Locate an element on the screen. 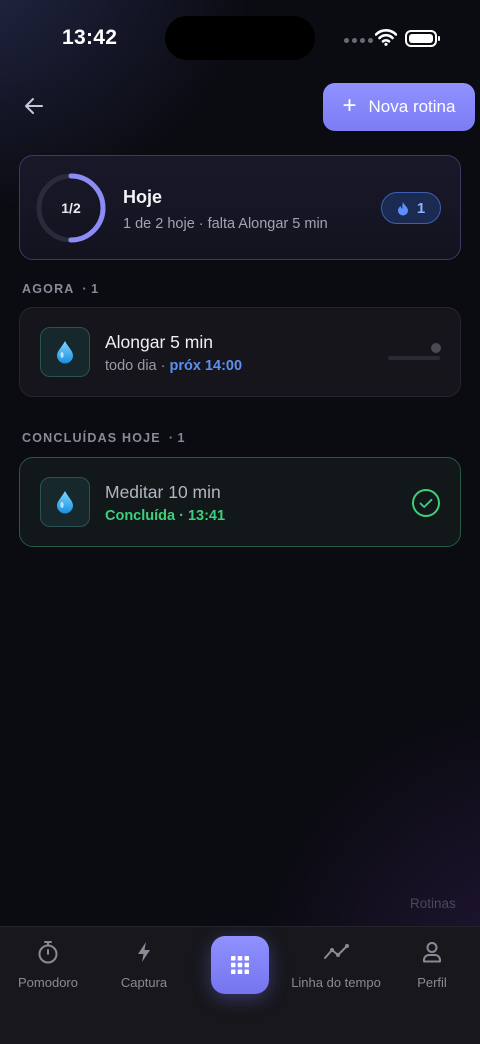 The height and width of the screenshot is (1044, 480). tab-pomodoro-label: Pomodoro is located at coordinates (48, 982).